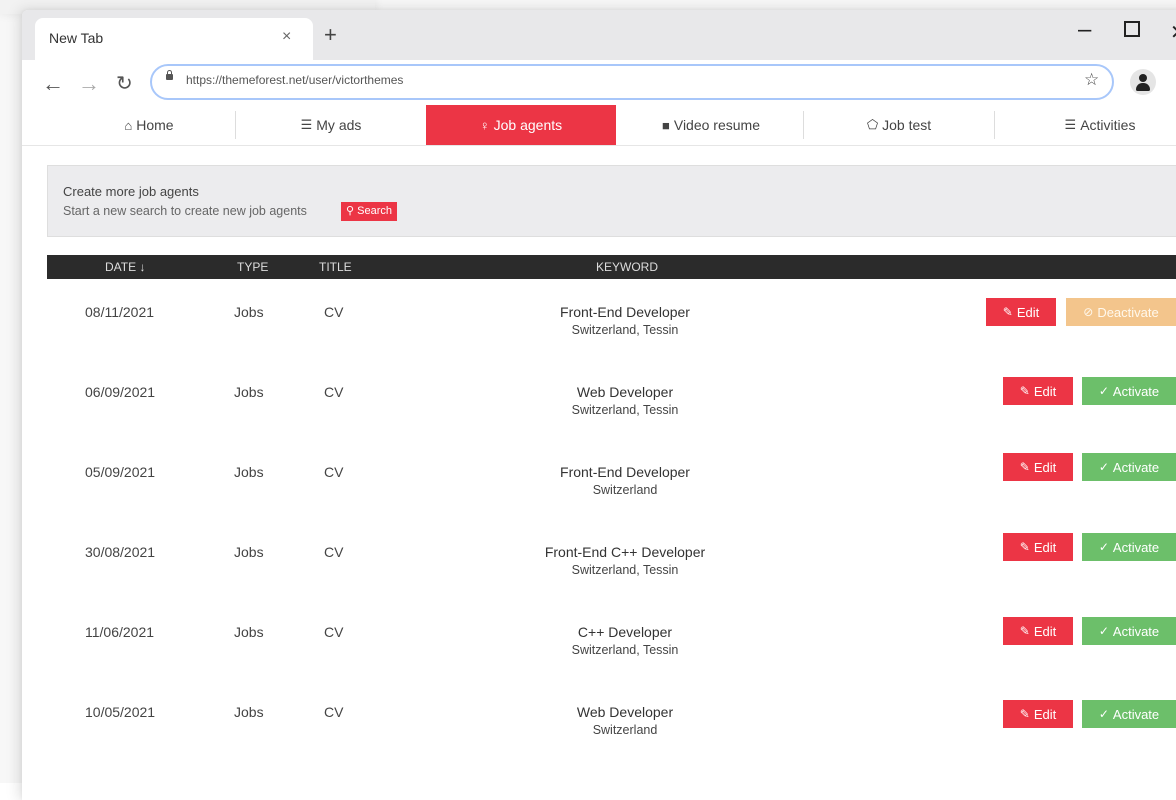 Image resolution: width=1176 pixels, height=800 pixels. What do you see at coordinates (1070, 124) in the screenshot?
I see `list-icon: ☰` at bounding box center [1070, 124].